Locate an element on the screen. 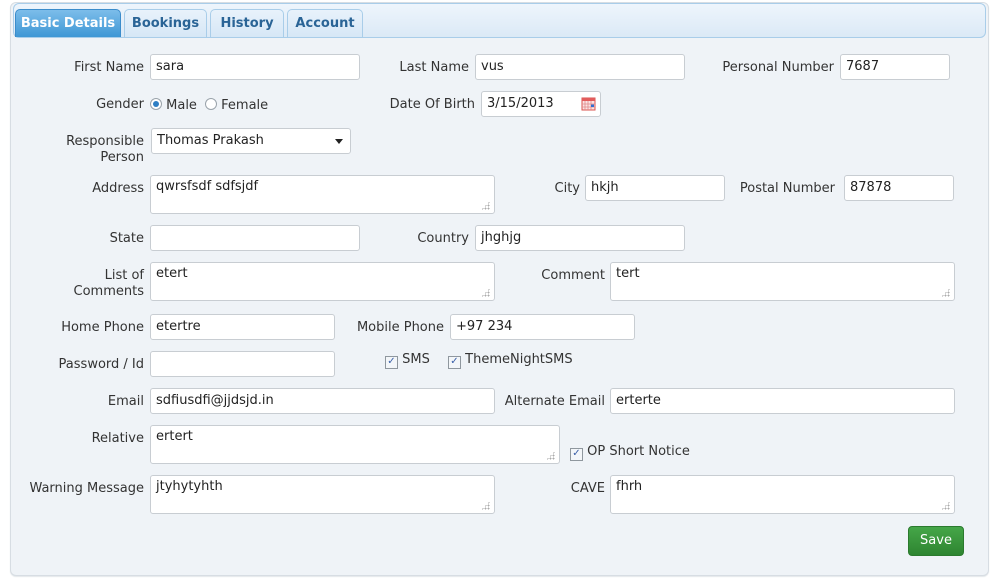  gender-male-option: Male is located at coordinates (173, 106).